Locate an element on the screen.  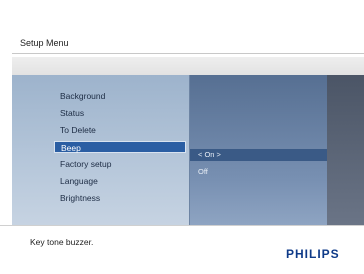
side-panel is located at coordinates (345, 150).